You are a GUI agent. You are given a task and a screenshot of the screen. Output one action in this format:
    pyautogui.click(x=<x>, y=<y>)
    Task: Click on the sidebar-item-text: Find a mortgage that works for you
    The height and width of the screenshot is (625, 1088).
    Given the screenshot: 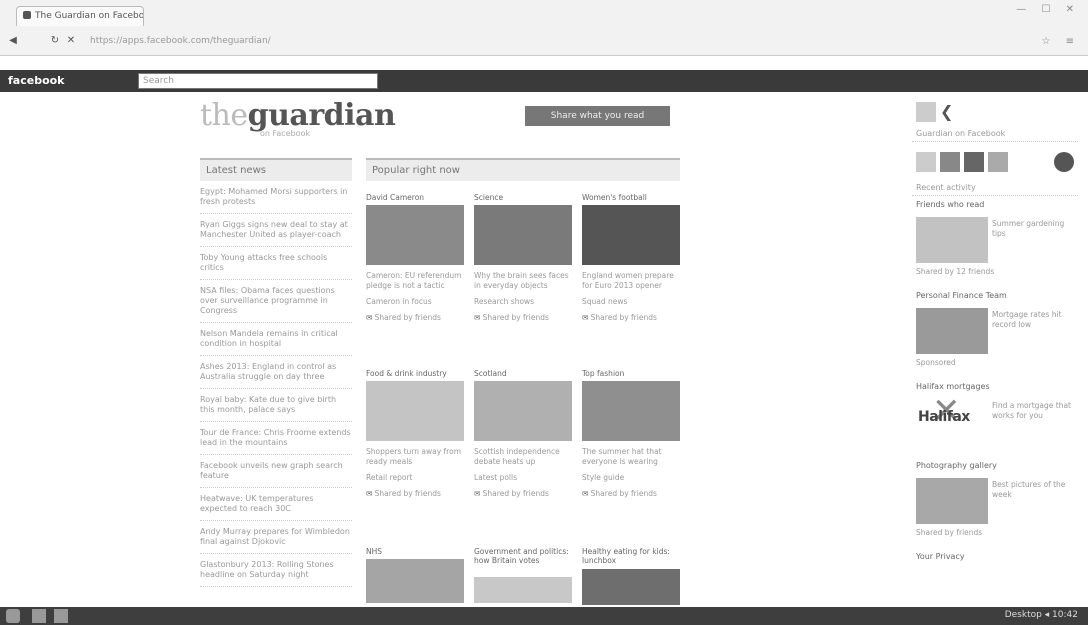 What is the action you would take?
    pyautogui.click(x=1033, y=411)
    